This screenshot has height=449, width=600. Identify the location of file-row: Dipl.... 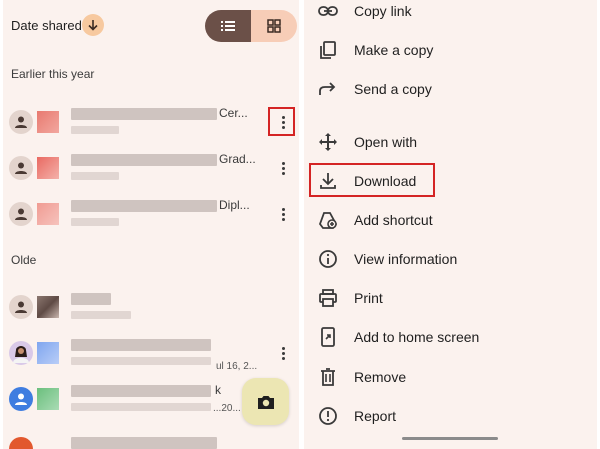
(151, 214).